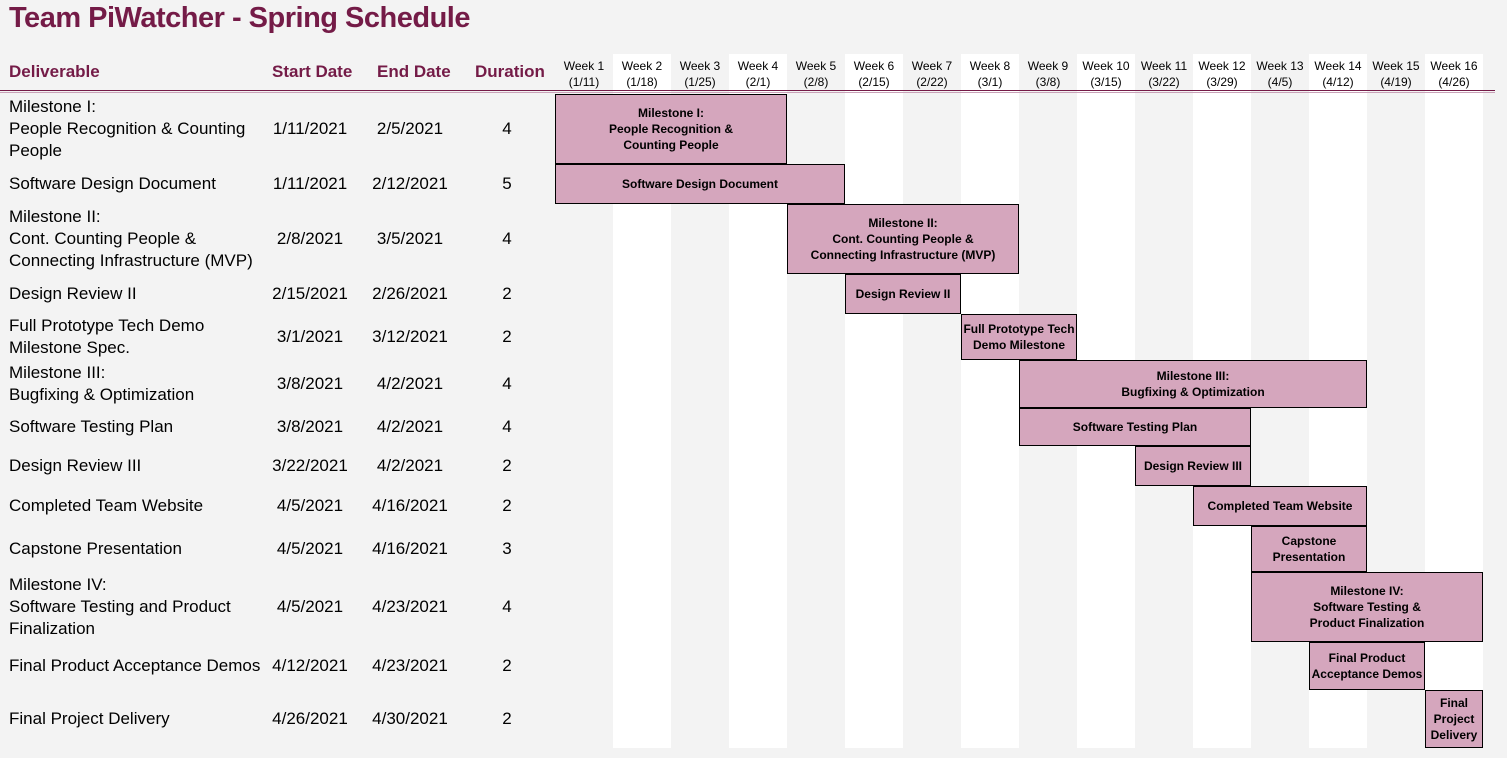  I want to click on header-end-date: End Date, so click(414, 71).